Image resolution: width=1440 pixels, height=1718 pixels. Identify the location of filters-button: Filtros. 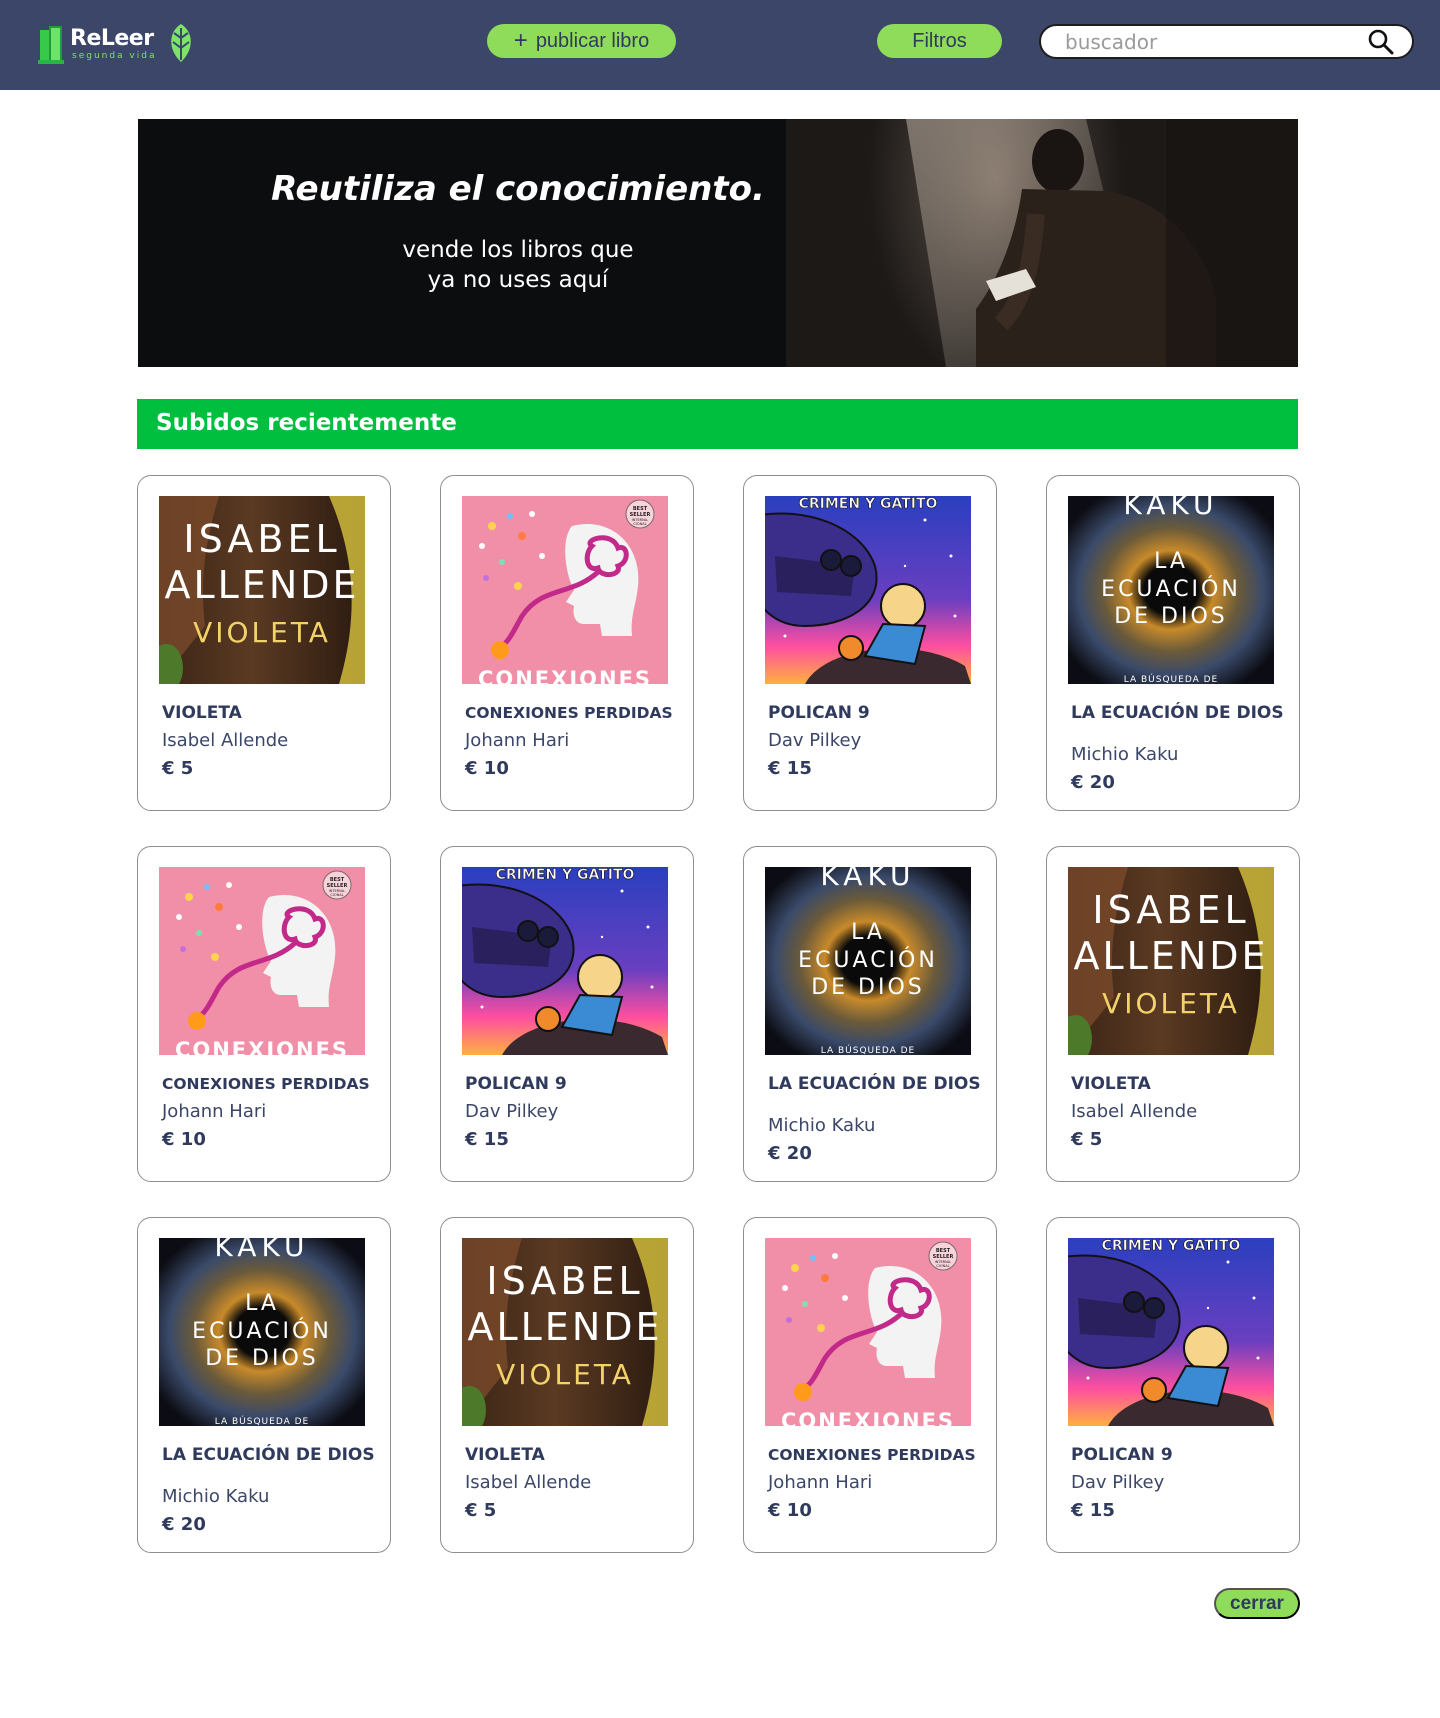
(939, 41).